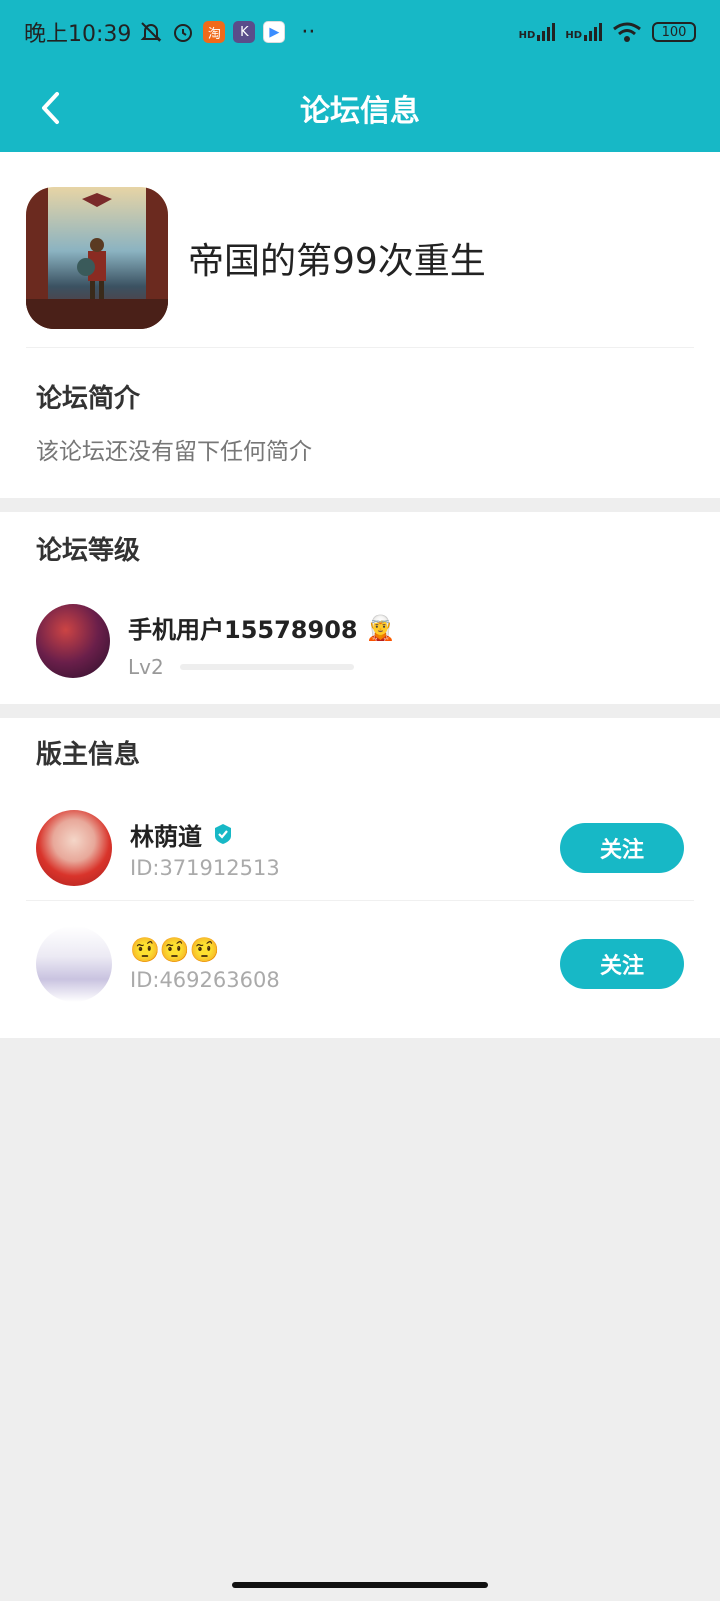 The width and height of the screenshot is (720, 1601). I want to click on forum-avatar-image, so click(97, 258).